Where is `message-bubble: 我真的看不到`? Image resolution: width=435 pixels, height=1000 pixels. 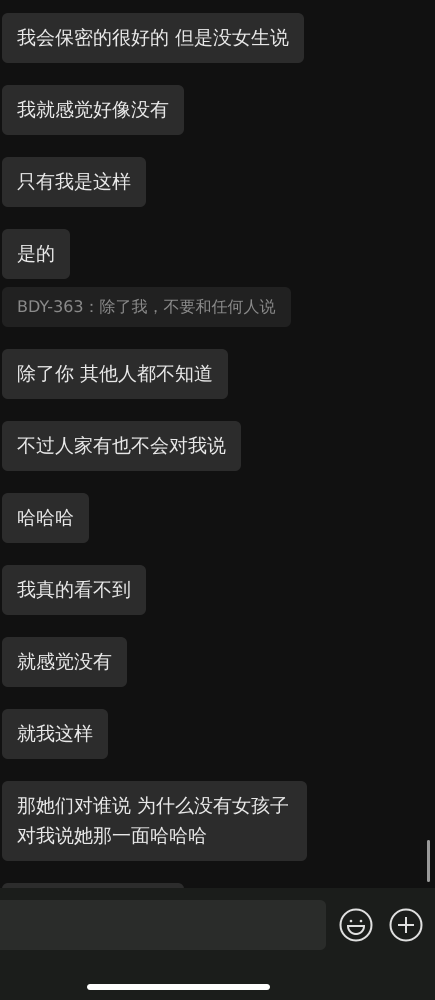 message-bubble: 我真的看不到 is located at coordinates (74, 590).